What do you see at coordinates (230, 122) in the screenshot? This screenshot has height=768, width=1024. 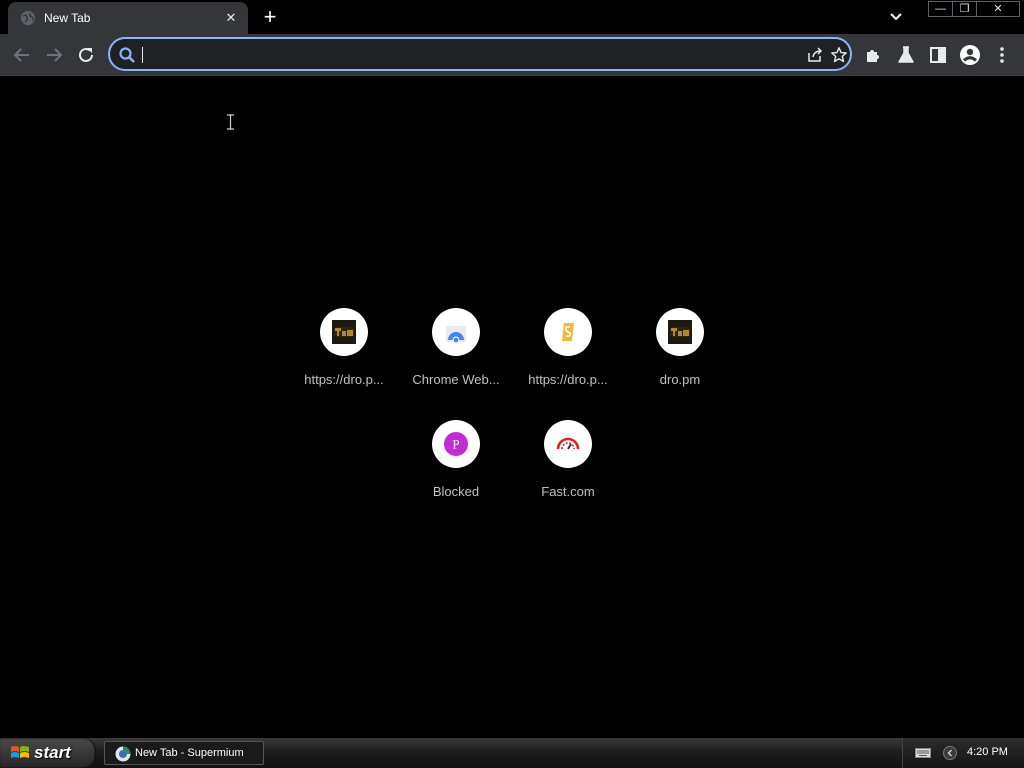 I see `text-cursor-icon` at bounding box center [230, 122].